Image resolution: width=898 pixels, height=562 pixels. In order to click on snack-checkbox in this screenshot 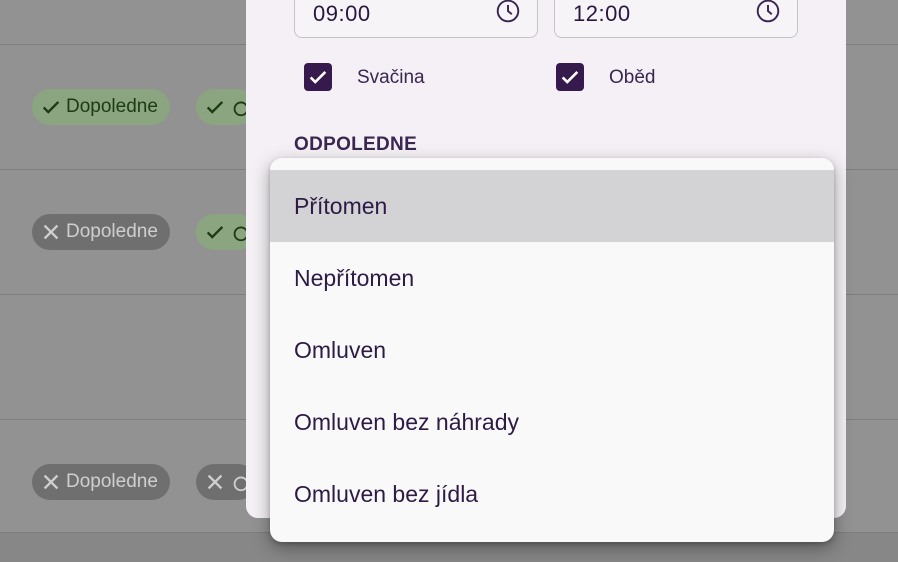, I will do `click(318, 77)`.